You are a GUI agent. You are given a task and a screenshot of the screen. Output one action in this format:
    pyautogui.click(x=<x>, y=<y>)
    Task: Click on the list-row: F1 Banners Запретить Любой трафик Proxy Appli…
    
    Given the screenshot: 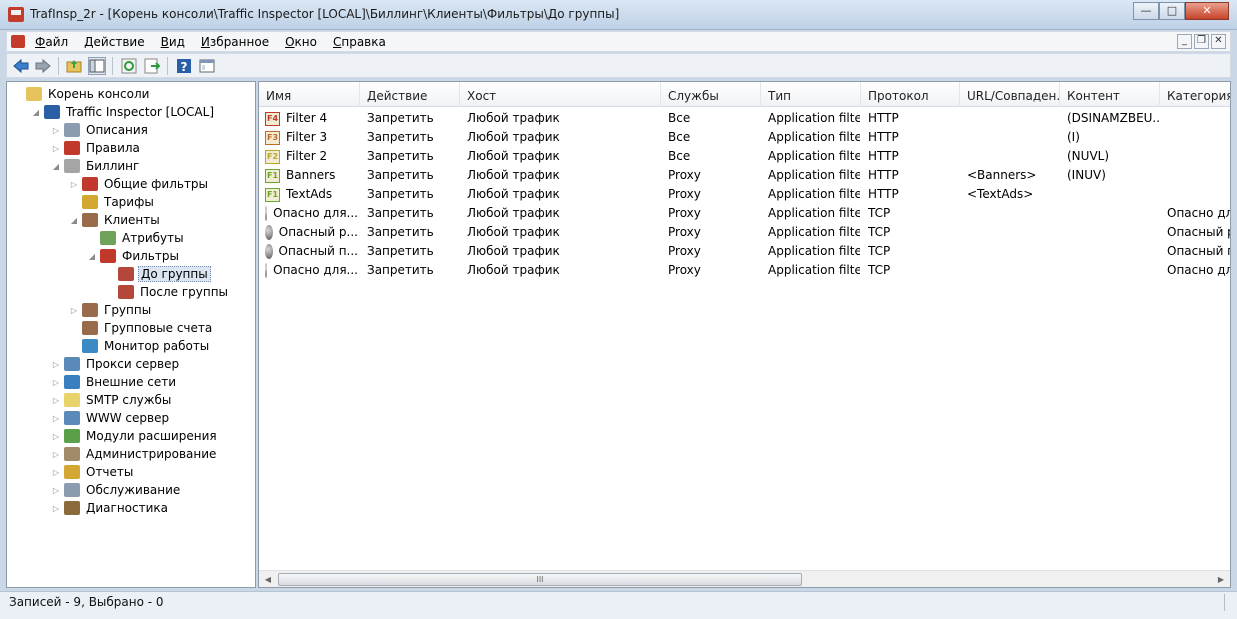 What is the action you would take?
    pyautogui.click(x=744, y=175)
    